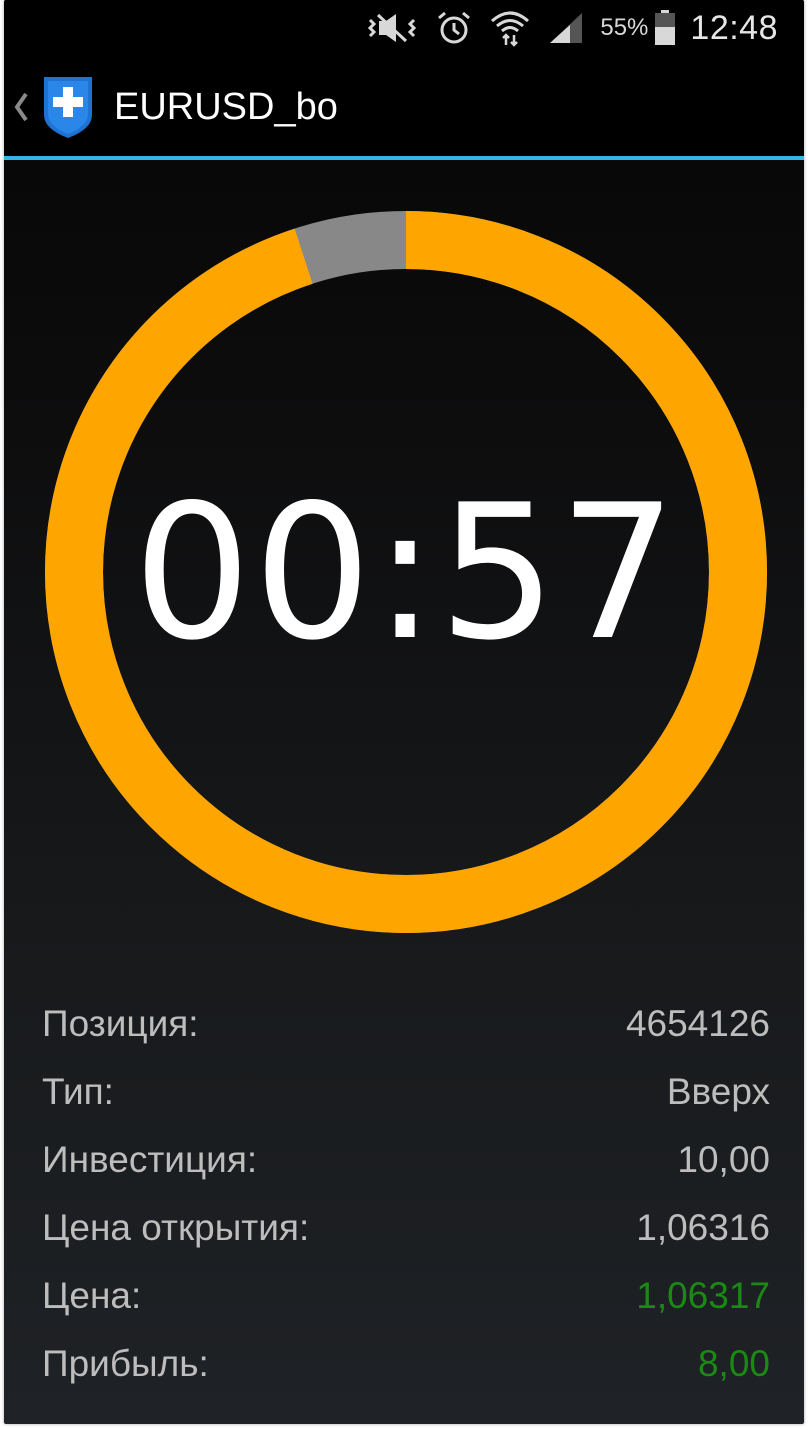  I want to click on detail-row-open-price: Цена открытия: 1,06316, so click(406, 1228).